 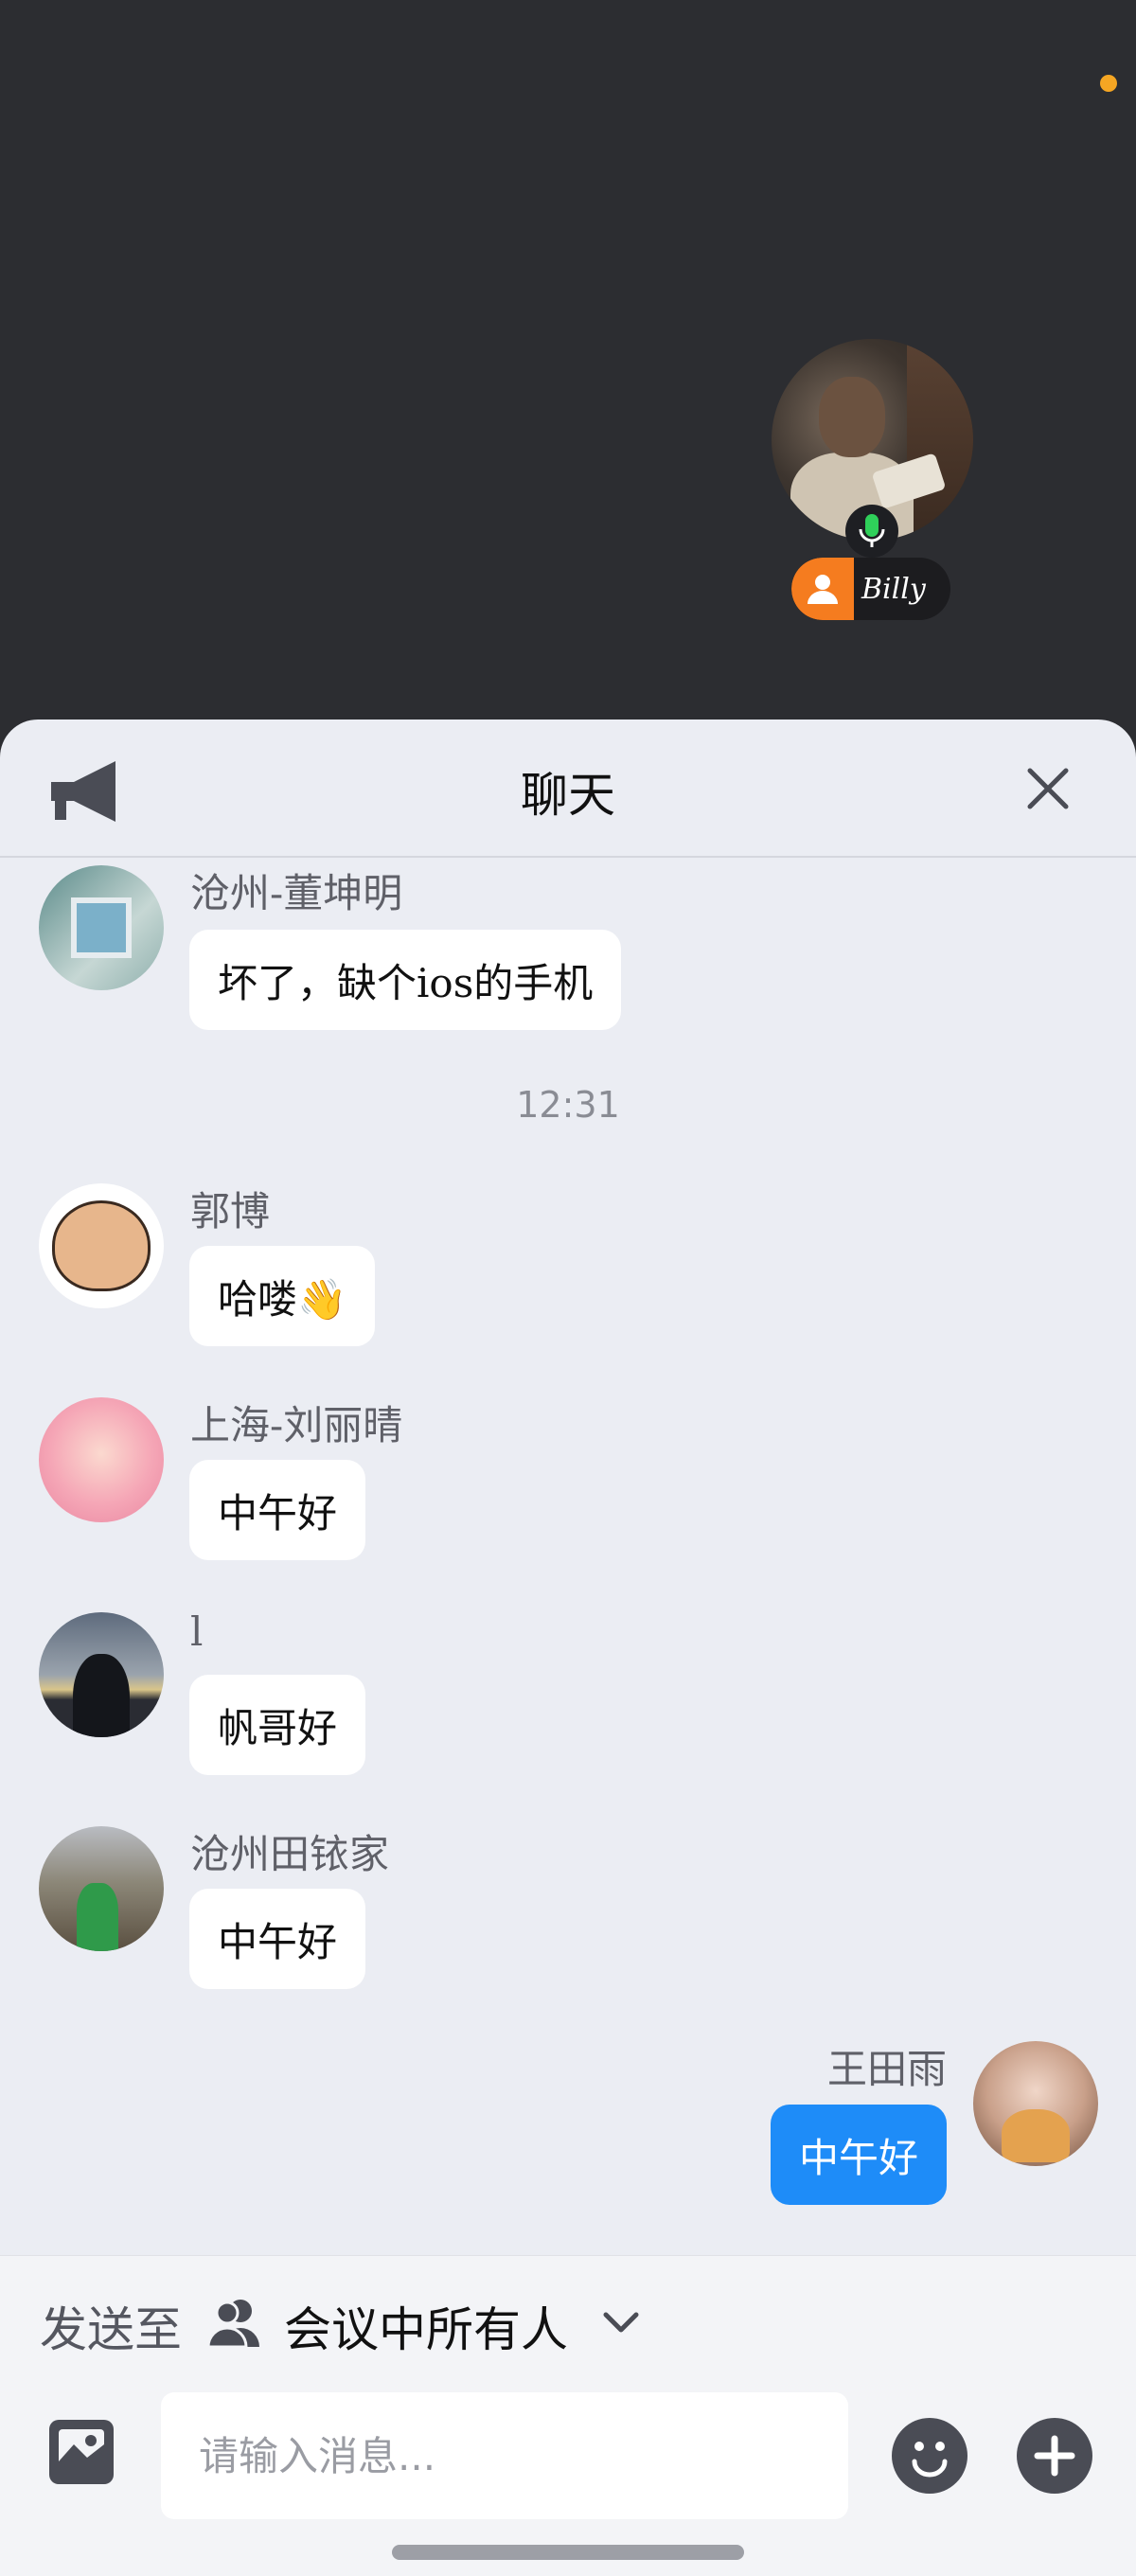 I want to click on host-role-badge, so click(x=822, y=589).